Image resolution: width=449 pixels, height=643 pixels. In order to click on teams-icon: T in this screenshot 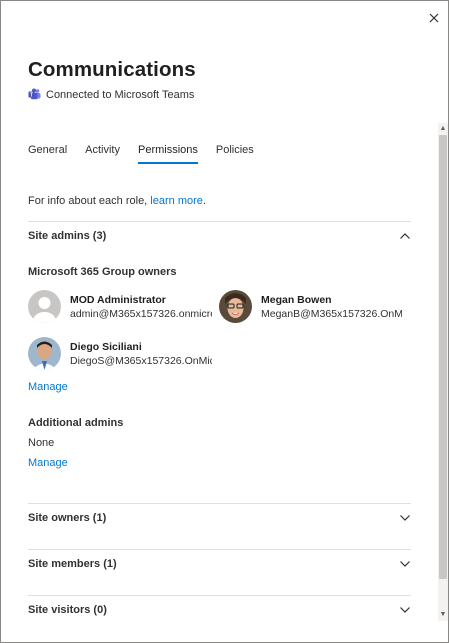, I will do `click(34, 94)`.